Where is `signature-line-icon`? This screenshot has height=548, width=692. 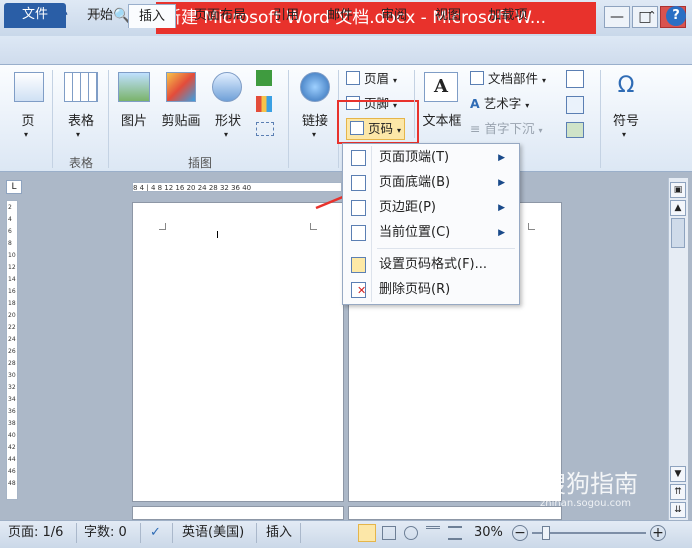
signature-line-icon is located at coordinates (575, 79).